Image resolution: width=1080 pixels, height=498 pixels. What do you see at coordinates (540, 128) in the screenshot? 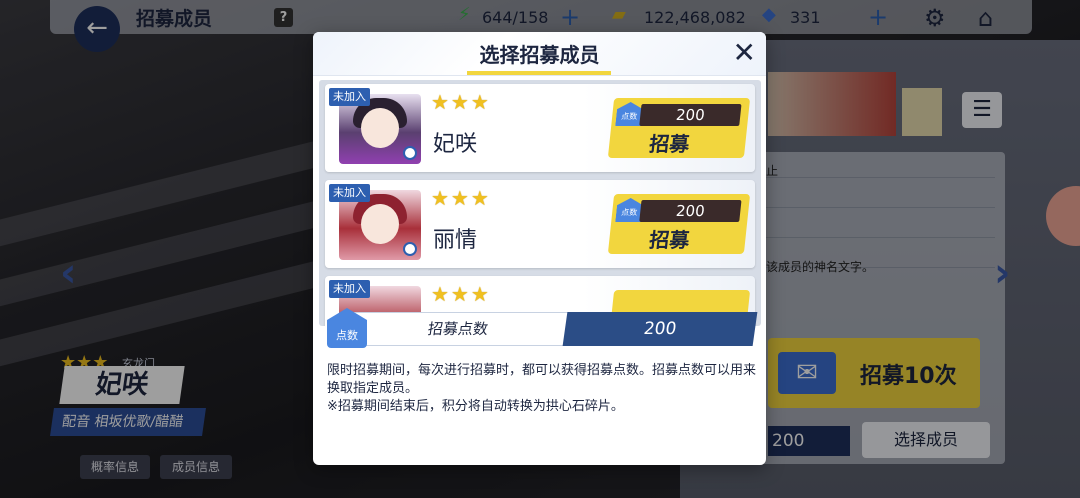
I see `member-card: 未加入 ★★★ 妃咲 点数 200 招募` at bounding box center [540, 128].